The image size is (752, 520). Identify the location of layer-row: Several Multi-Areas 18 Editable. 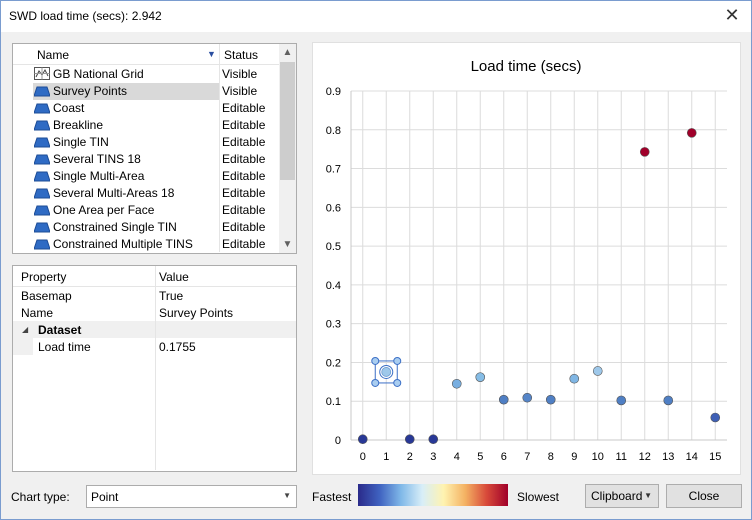
(146, 193).